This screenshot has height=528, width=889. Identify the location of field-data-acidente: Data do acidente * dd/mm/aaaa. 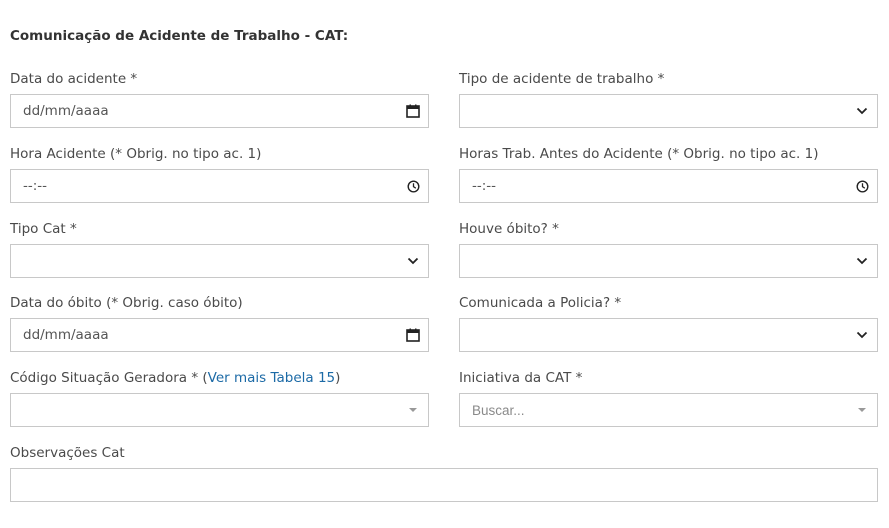
(219, 99).